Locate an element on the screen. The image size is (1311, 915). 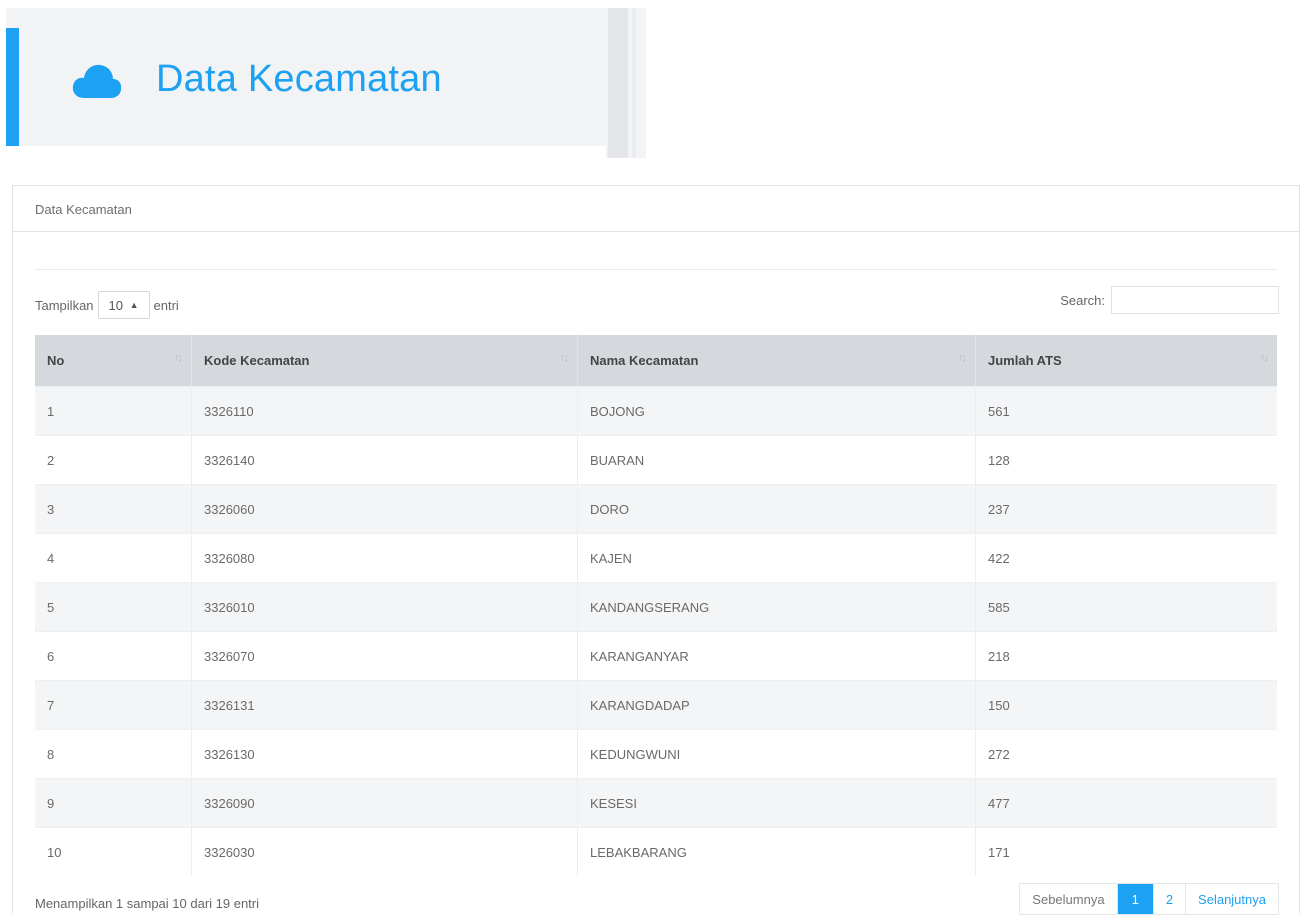
cell-no: 8 is located at coordinates (113, 754).